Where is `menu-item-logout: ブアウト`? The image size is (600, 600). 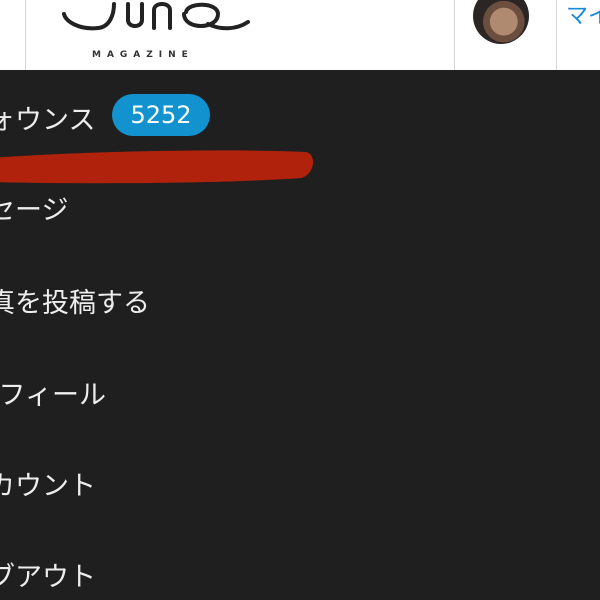
menu-item-logout: ブアウト is located at coordinates (48, 574).